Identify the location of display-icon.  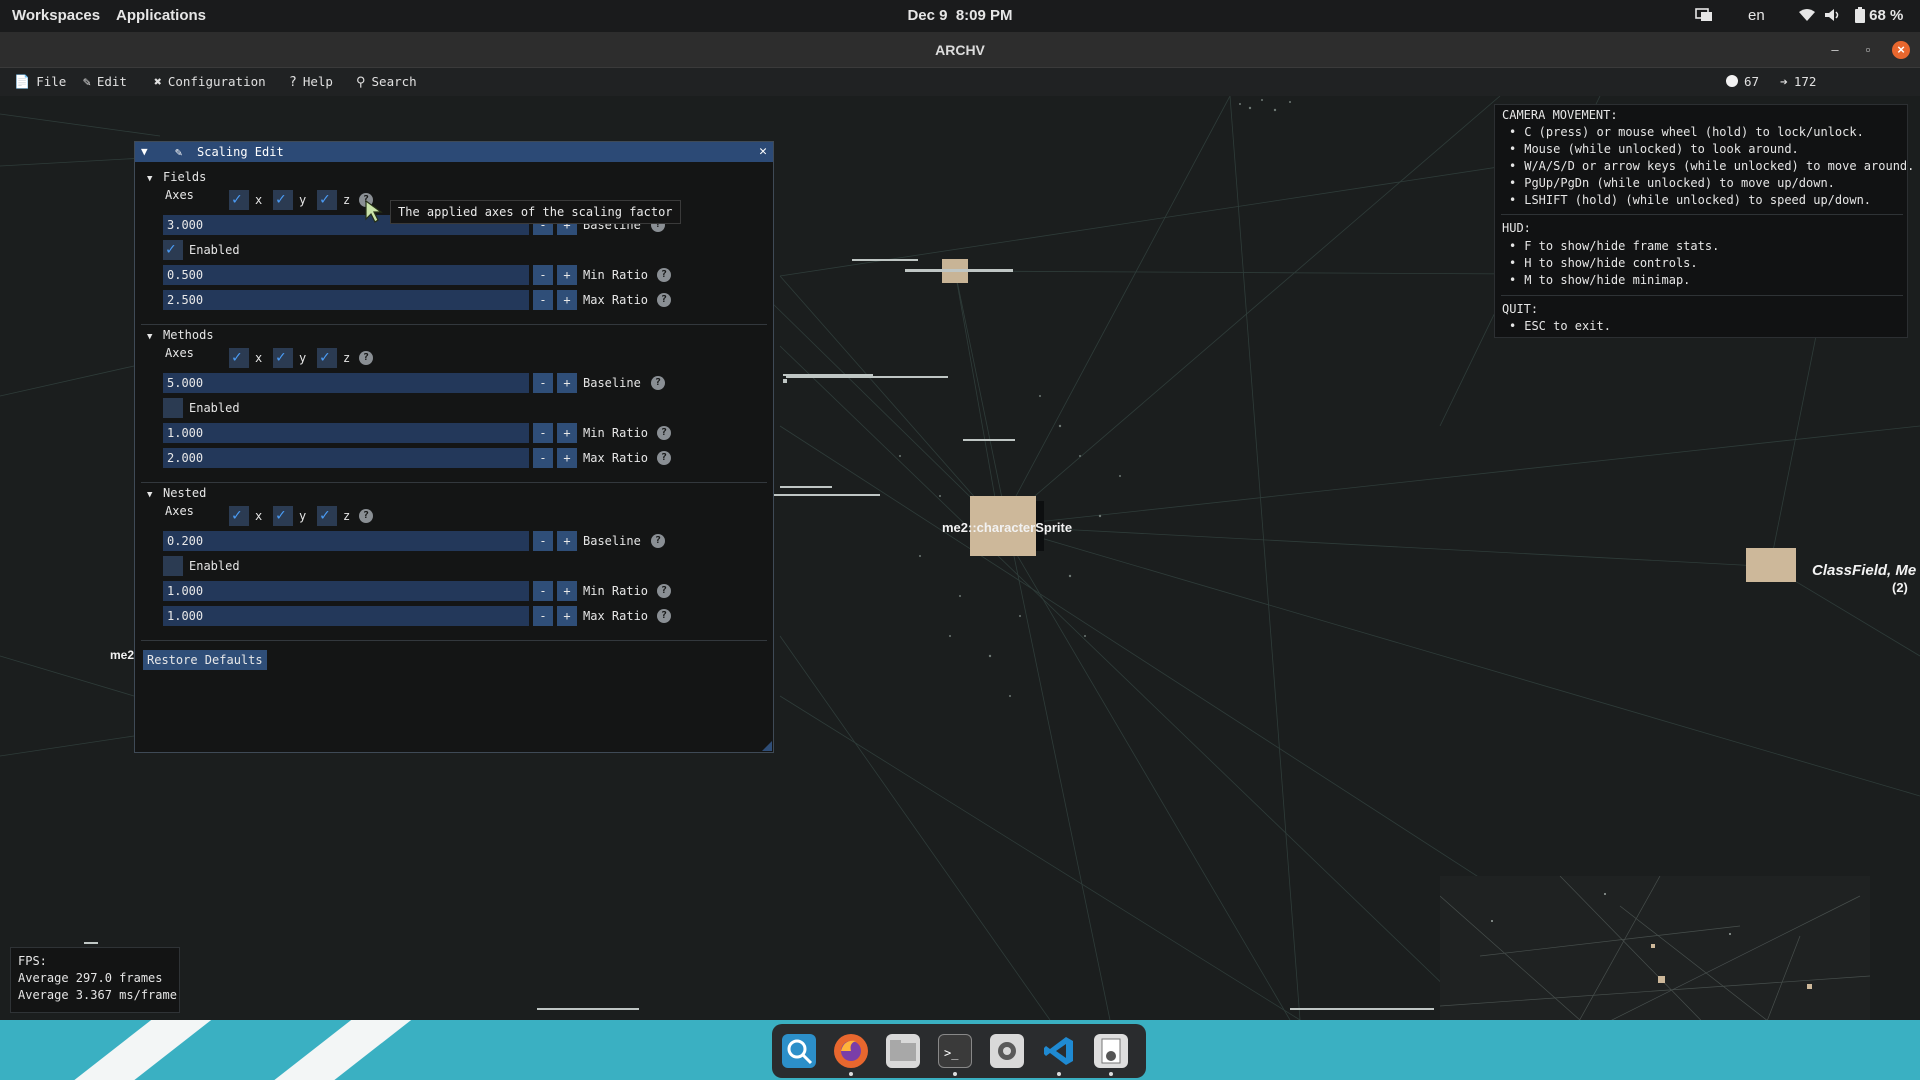
(1704, 16).